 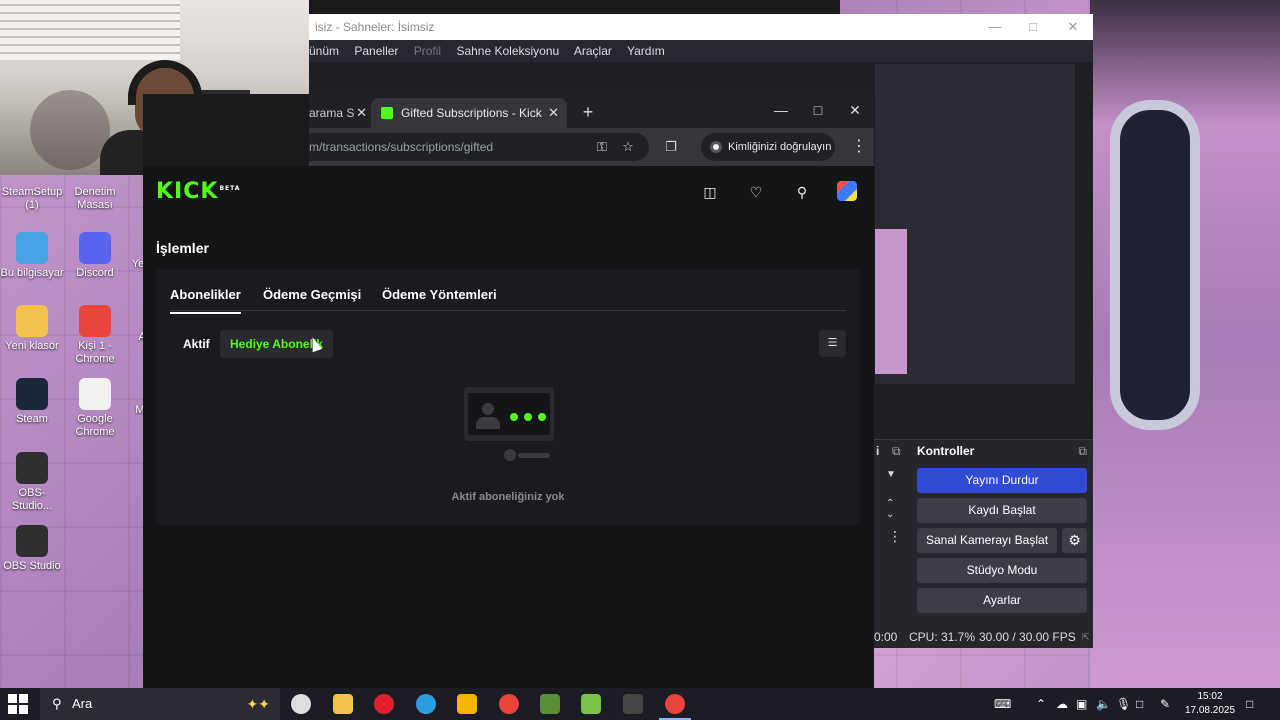 I want to click on start-recording-button: Kaydı Başlat, so click(x=1002, y=510).